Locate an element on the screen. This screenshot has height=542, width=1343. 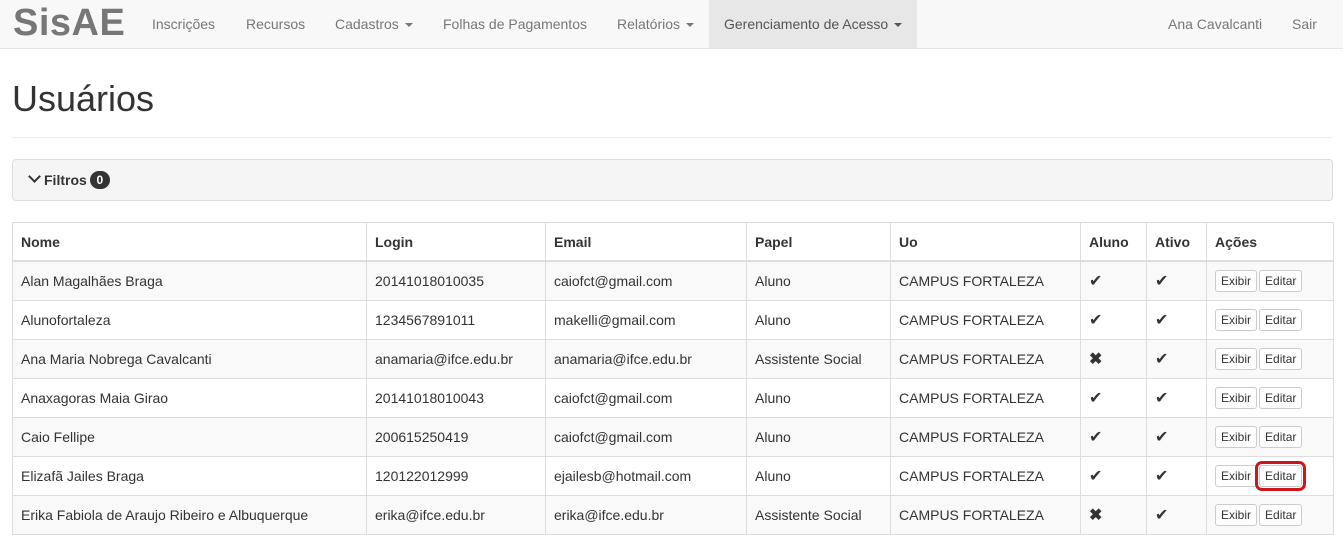
header-aluno: Aluno is located at coordinates (1113, 242).